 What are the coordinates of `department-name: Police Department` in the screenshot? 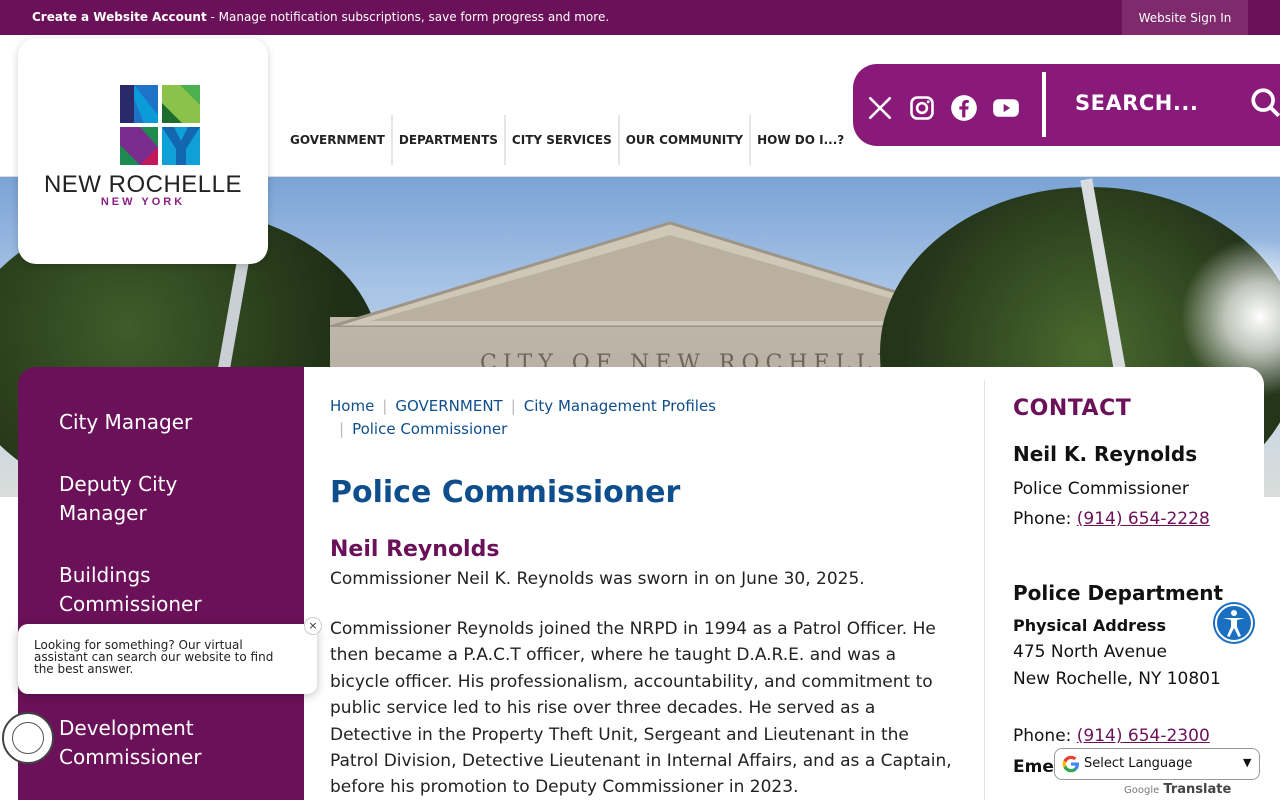 It's located at (1118, 593).